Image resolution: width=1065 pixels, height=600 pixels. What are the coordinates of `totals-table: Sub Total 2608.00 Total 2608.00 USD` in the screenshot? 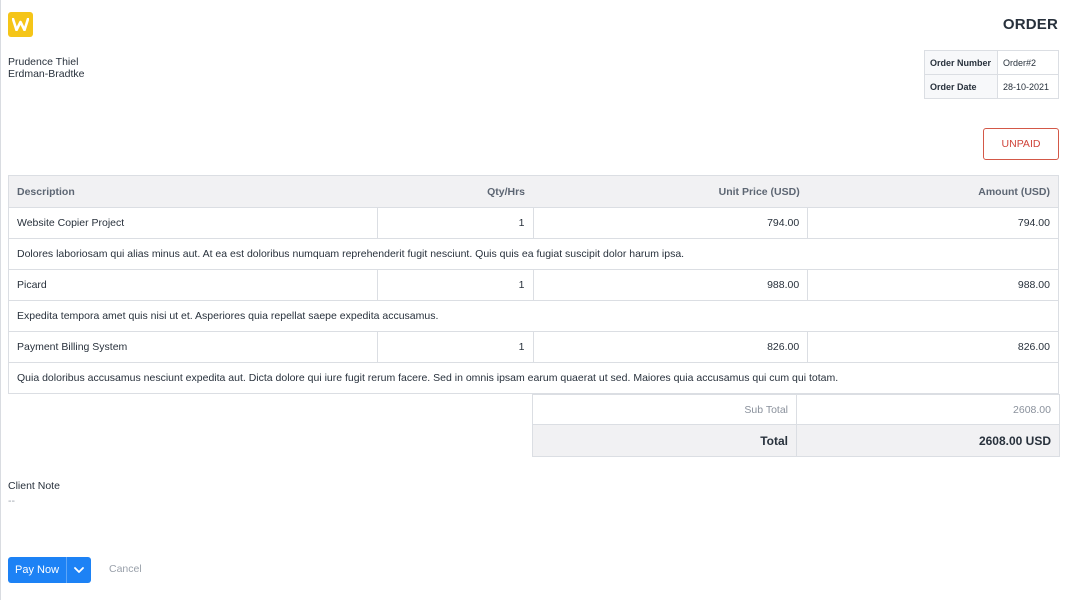 It's located at (796, 425).